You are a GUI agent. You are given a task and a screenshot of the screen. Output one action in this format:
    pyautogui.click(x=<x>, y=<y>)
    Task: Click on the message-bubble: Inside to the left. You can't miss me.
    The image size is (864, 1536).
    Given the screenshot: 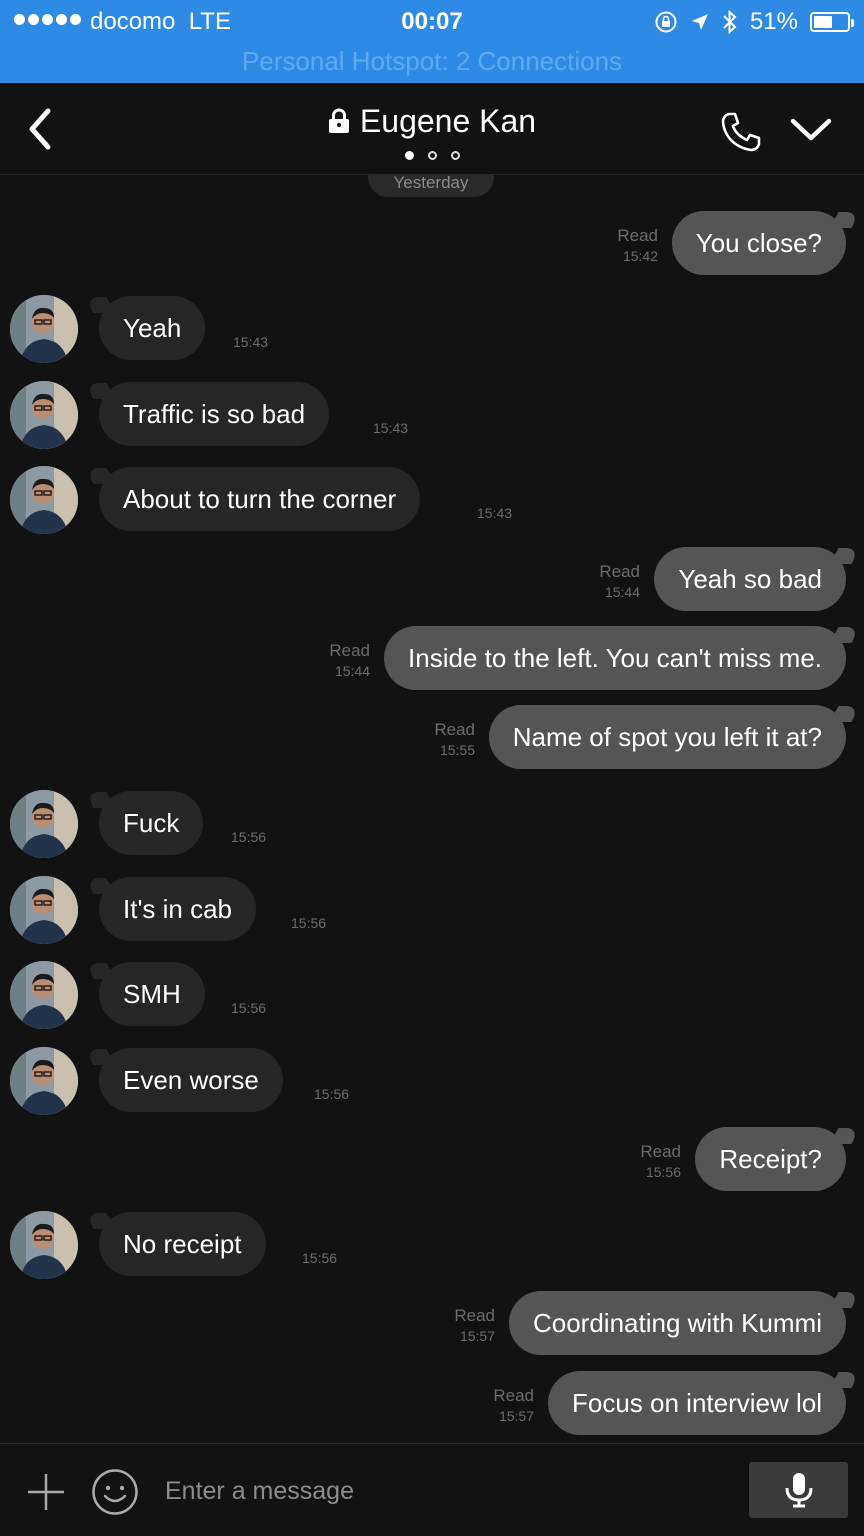 What is the action you would take?
    pyautogui.click(x=615, y=658)
    